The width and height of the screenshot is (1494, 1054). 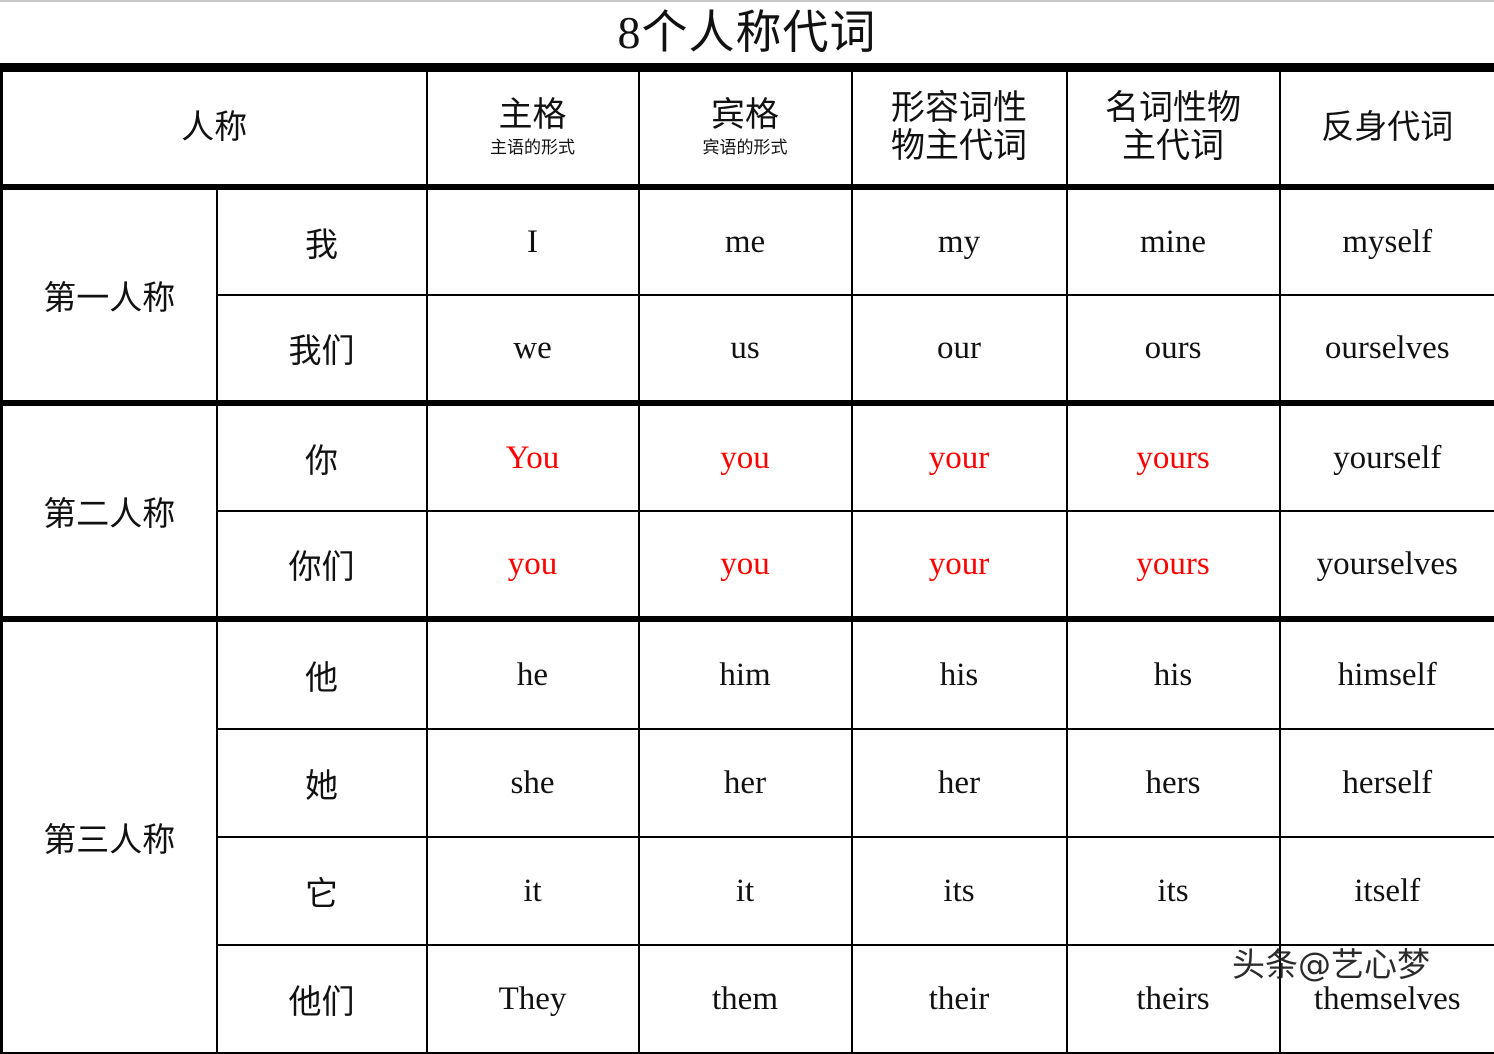 I want to click on subject-form: you, so click(x=533, y=565).